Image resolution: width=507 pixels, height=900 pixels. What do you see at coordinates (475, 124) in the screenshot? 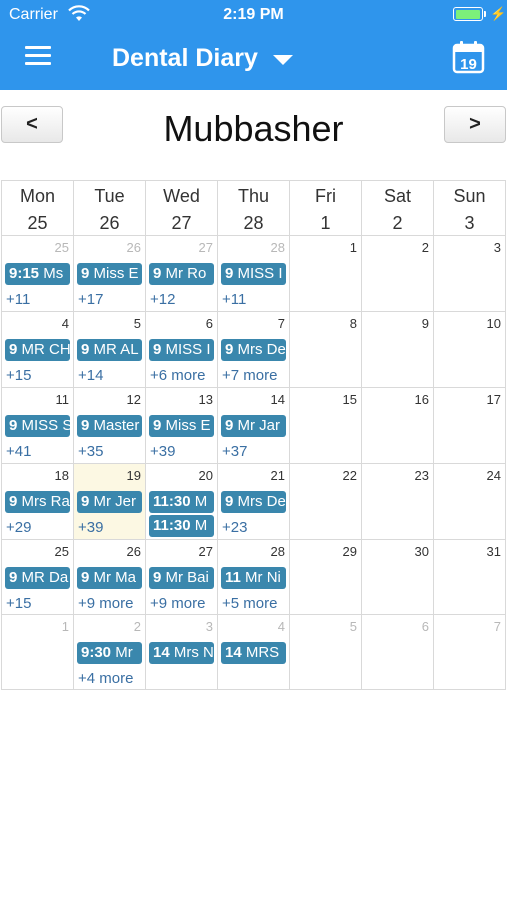
I see `next-month-button: >` at bounding box center [475, 124].